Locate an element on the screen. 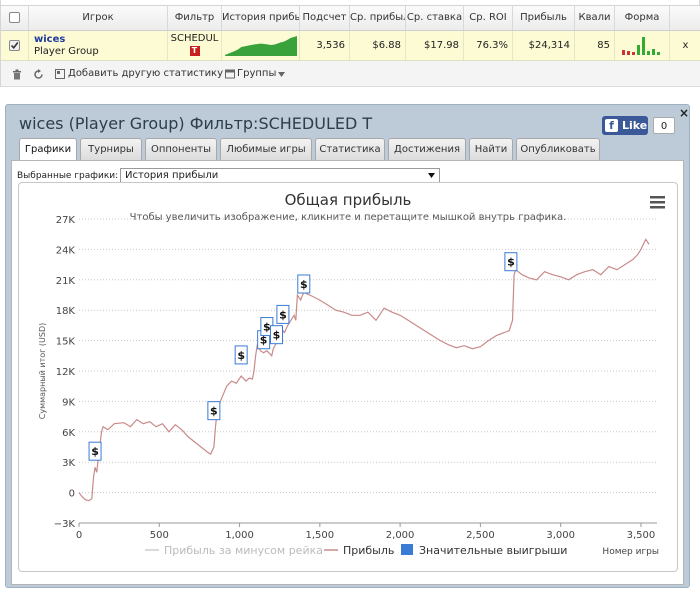  add-stats-icon is located at coordinates (60, 74).